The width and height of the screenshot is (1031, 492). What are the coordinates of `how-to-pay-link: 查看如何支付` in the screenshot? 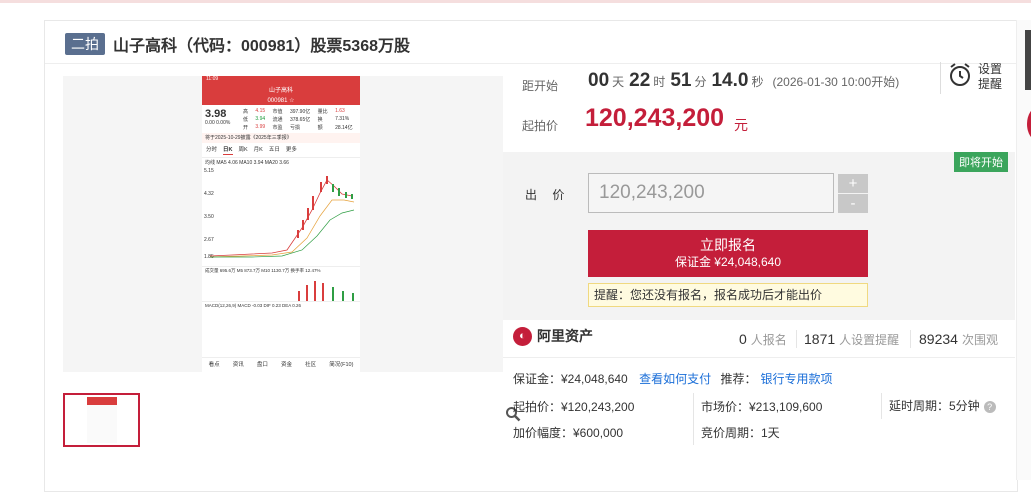 It's located at (675, 379).